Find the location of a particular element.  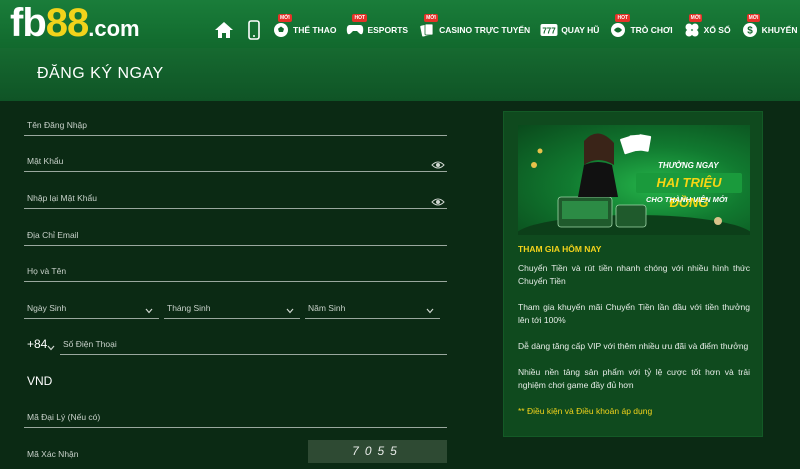

birth-year-select: Năm Sinh is located at coordinates (372, 308).